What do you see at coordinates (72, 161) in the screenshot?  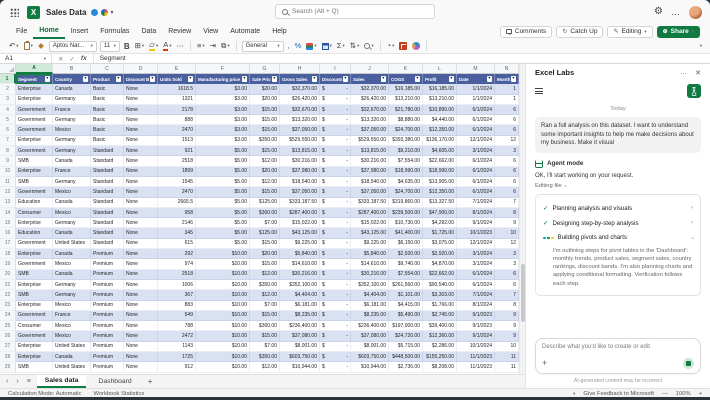 I see `cell: Canada` at bounding box center [72, 161].